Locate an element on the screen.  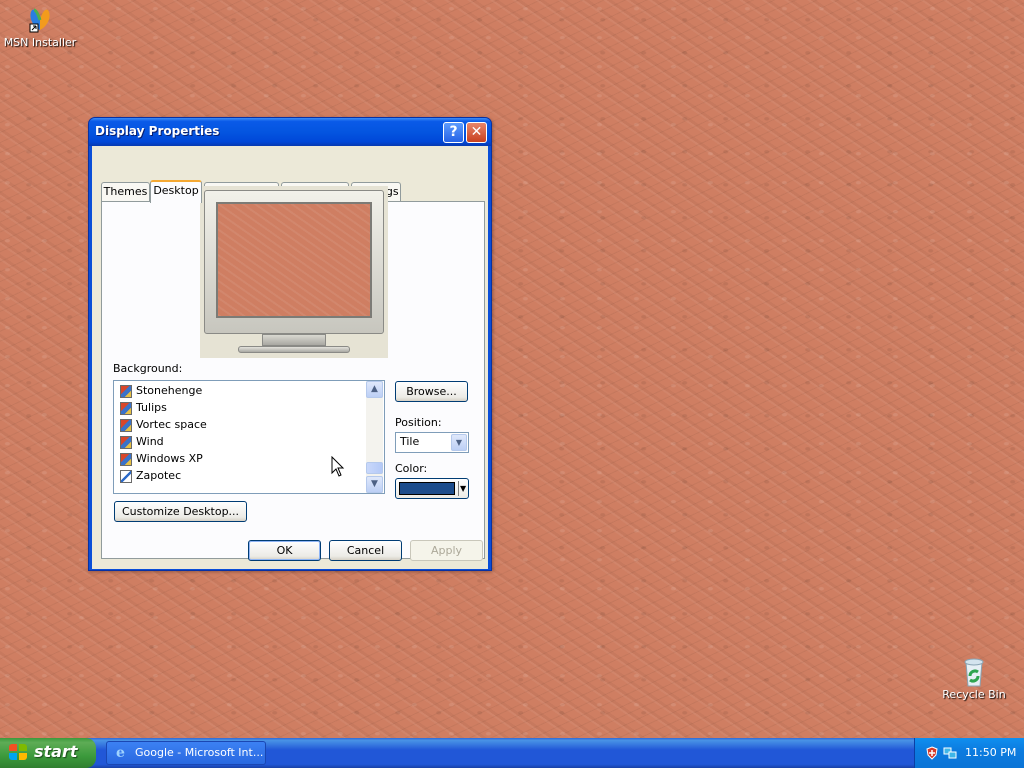
monitor-preview is located at coordinates (294, 272).